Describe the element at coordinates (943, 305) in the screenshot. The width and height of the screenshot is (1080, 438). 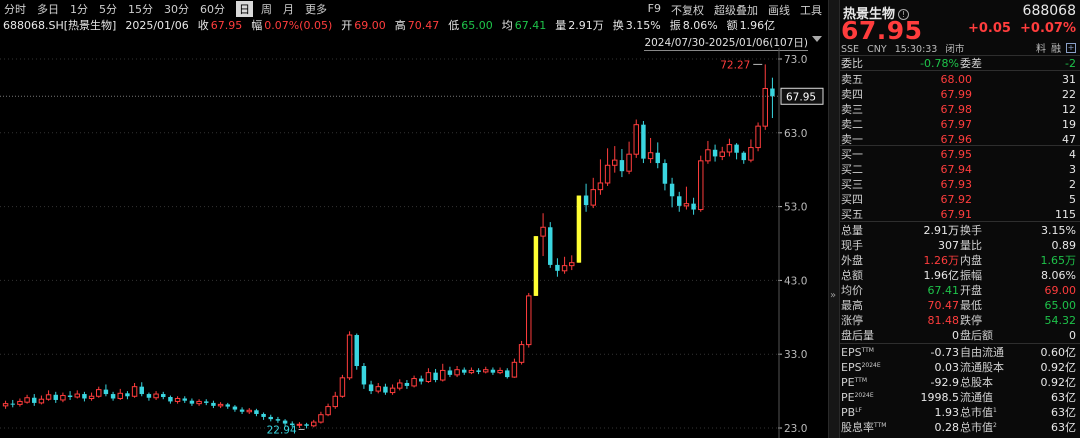
I see `stat-value: 70.47` at that location.